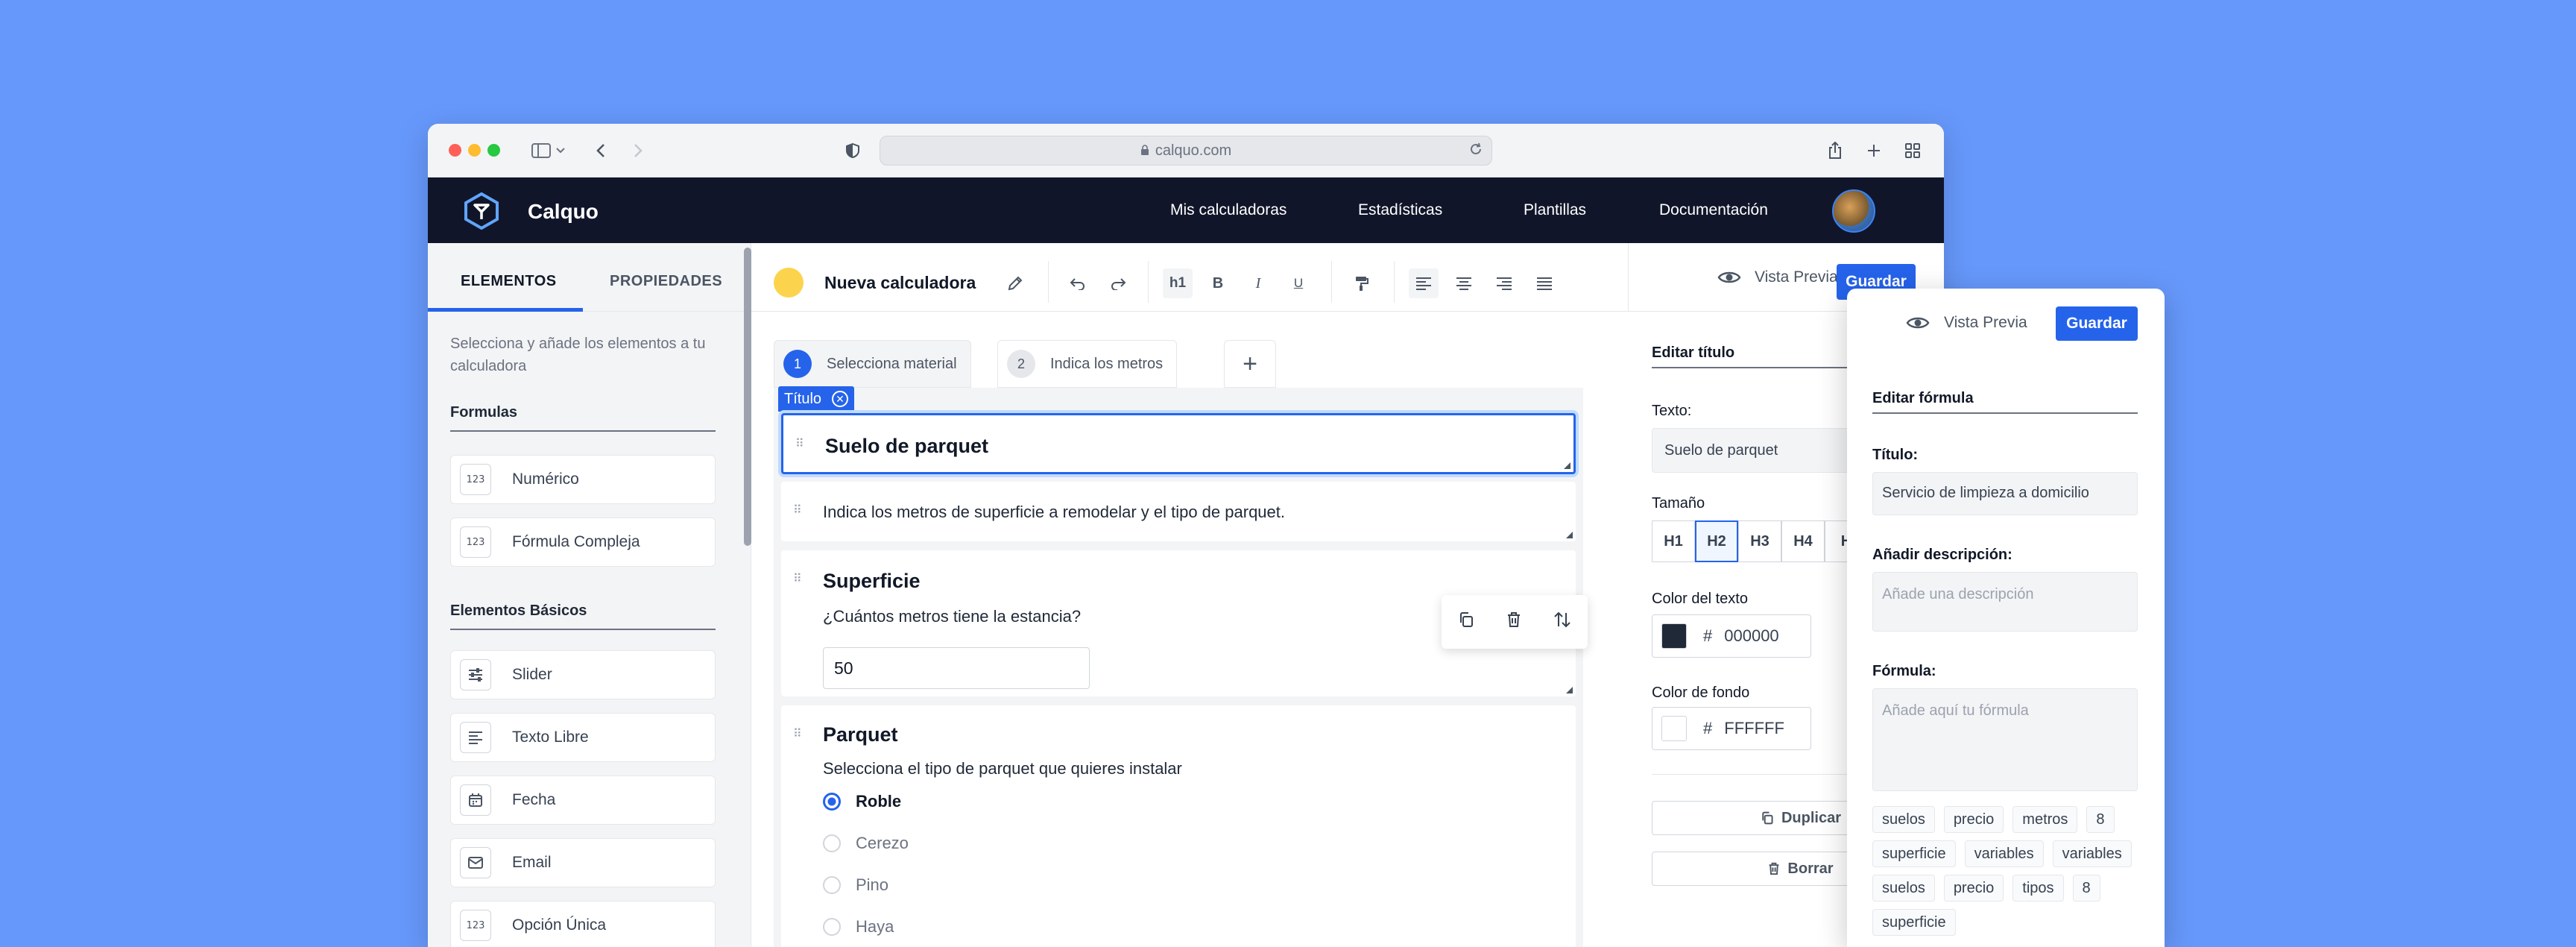 This screenshot has width=2576, height=947. I want to click on titulo-input: Servicio de limpieza a domicilio, so click(2005, 494).